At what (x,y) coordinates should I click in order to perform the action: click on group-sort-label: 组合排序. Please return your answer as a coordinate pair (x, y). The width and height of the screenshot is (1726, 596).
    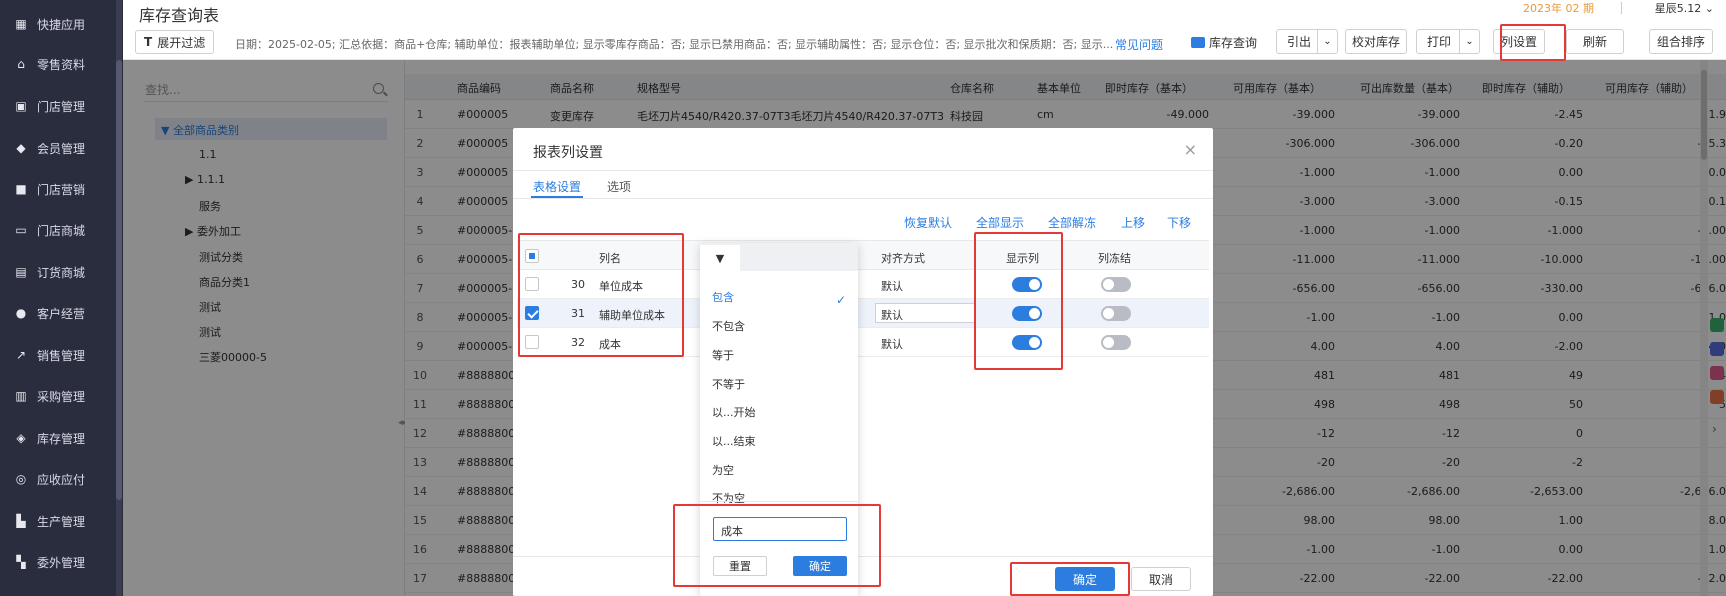
    Looking at the image, I should click on (1680, 42).